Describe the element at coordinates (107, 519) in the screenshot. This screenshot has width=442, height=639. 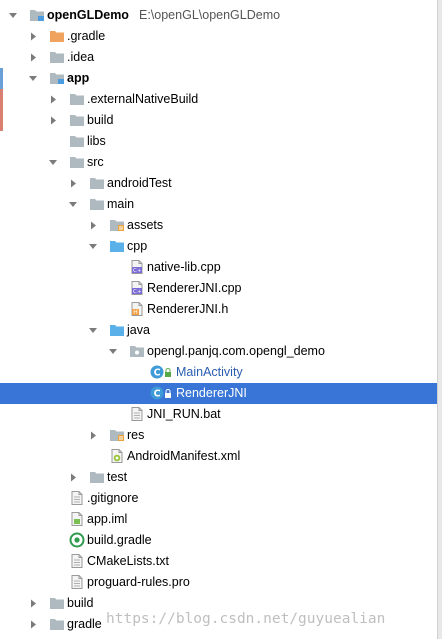
I see `tree-node-label: app.iml` at that location.